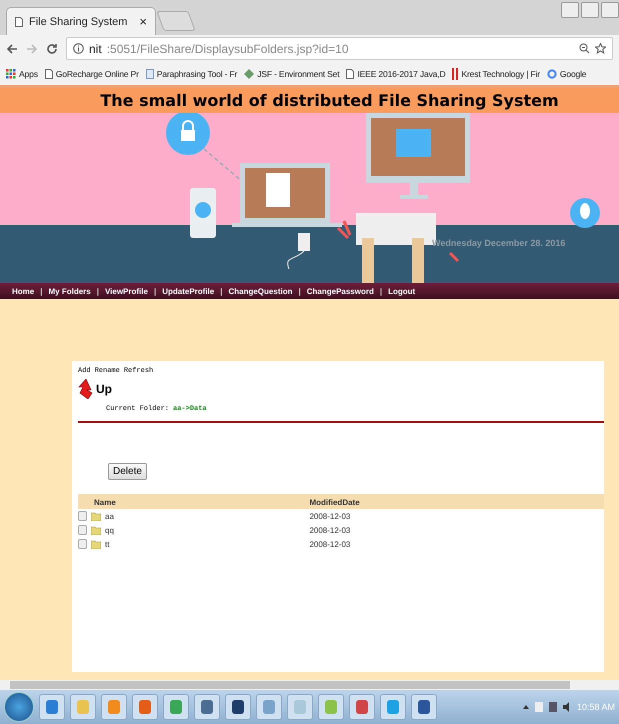  Describe the element at coordinates (545, 707) in the screenshot. I see `tray-icons-drawing` at that location.